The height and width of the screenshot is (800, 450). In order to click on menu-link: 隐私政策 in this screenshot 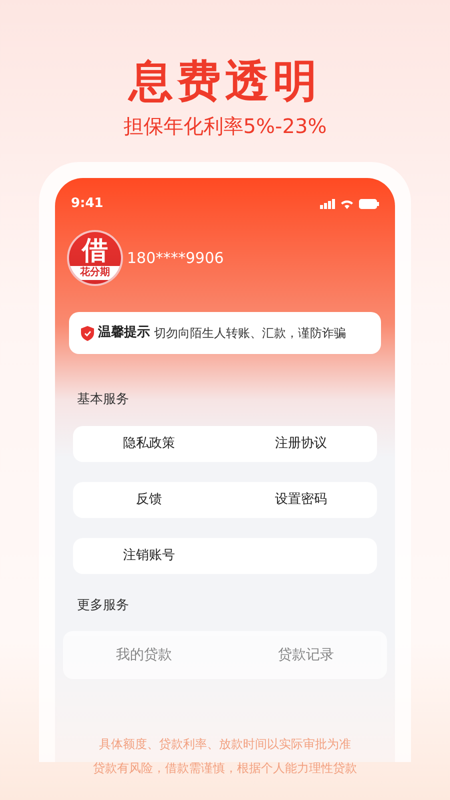, I will do `click(149, 444)`.